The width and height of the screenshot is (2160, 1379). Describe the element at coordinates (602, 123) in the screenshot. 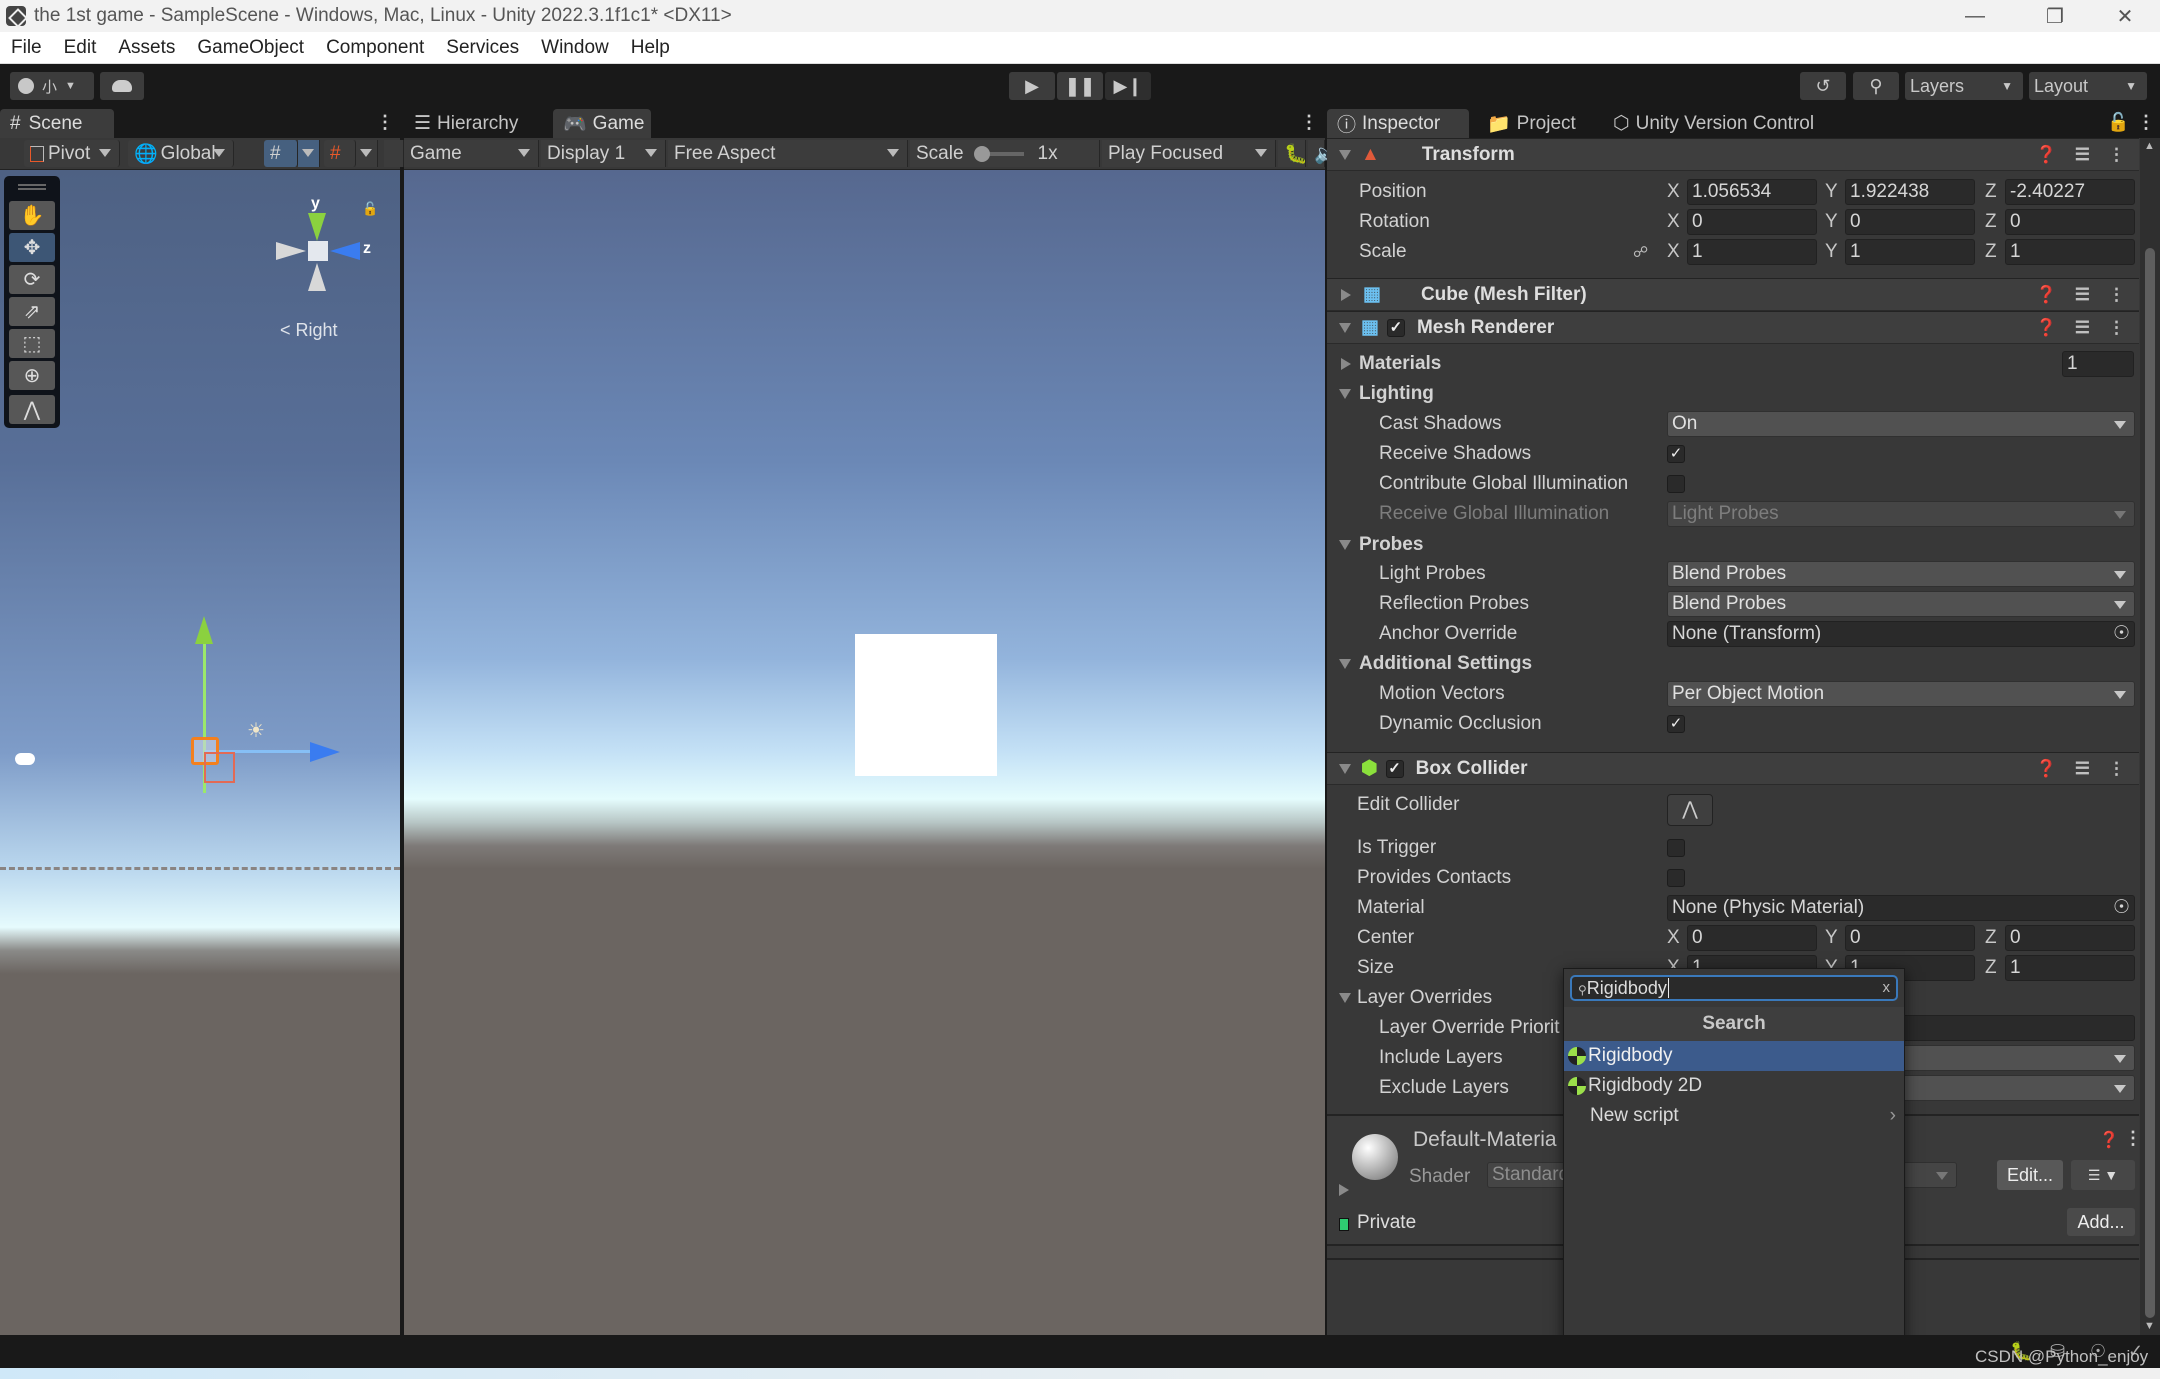

I see `tab-game: 🎮 Game` at that location.